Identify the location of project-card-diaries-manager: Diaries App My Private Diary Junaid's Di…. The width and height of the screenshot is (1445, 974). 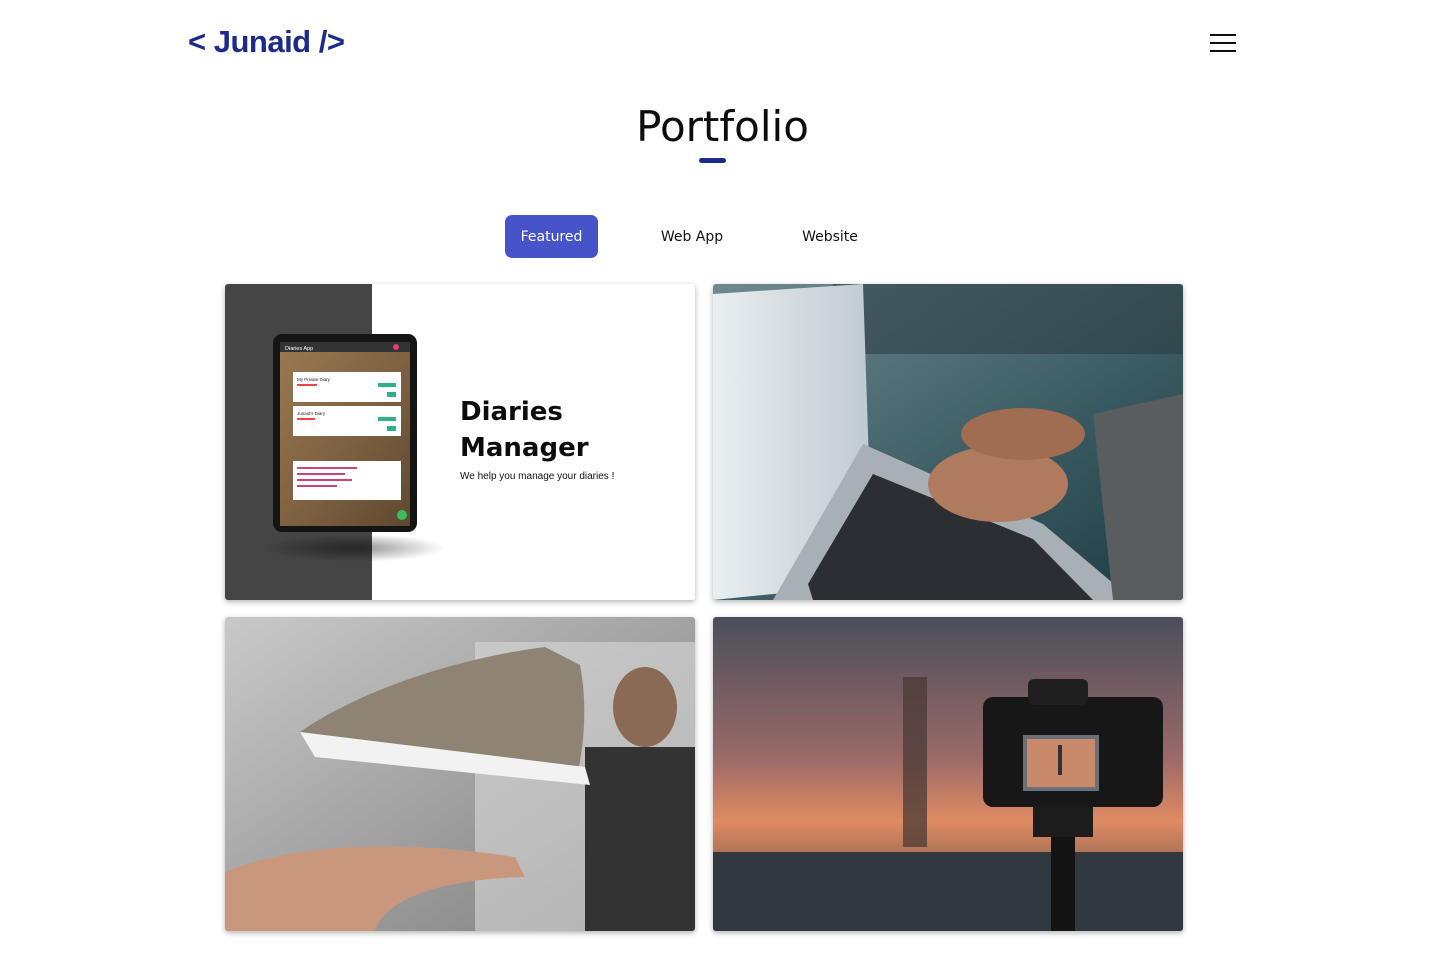
(460, 442).